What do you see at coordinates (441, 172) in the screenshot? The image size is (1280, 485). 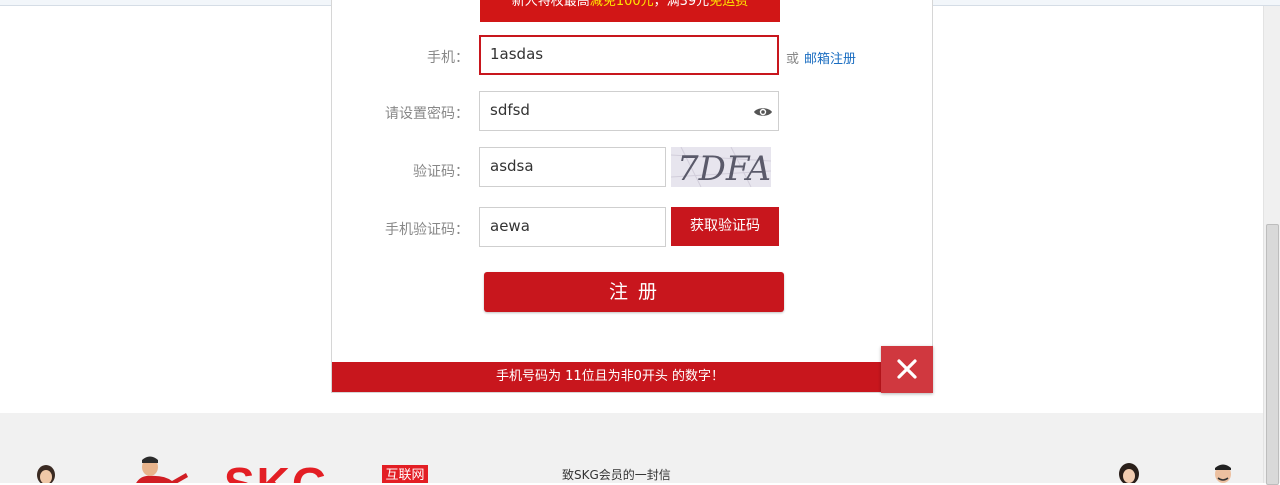 I see `captcha-label: 验证码：` at bounding box center [441, 172].